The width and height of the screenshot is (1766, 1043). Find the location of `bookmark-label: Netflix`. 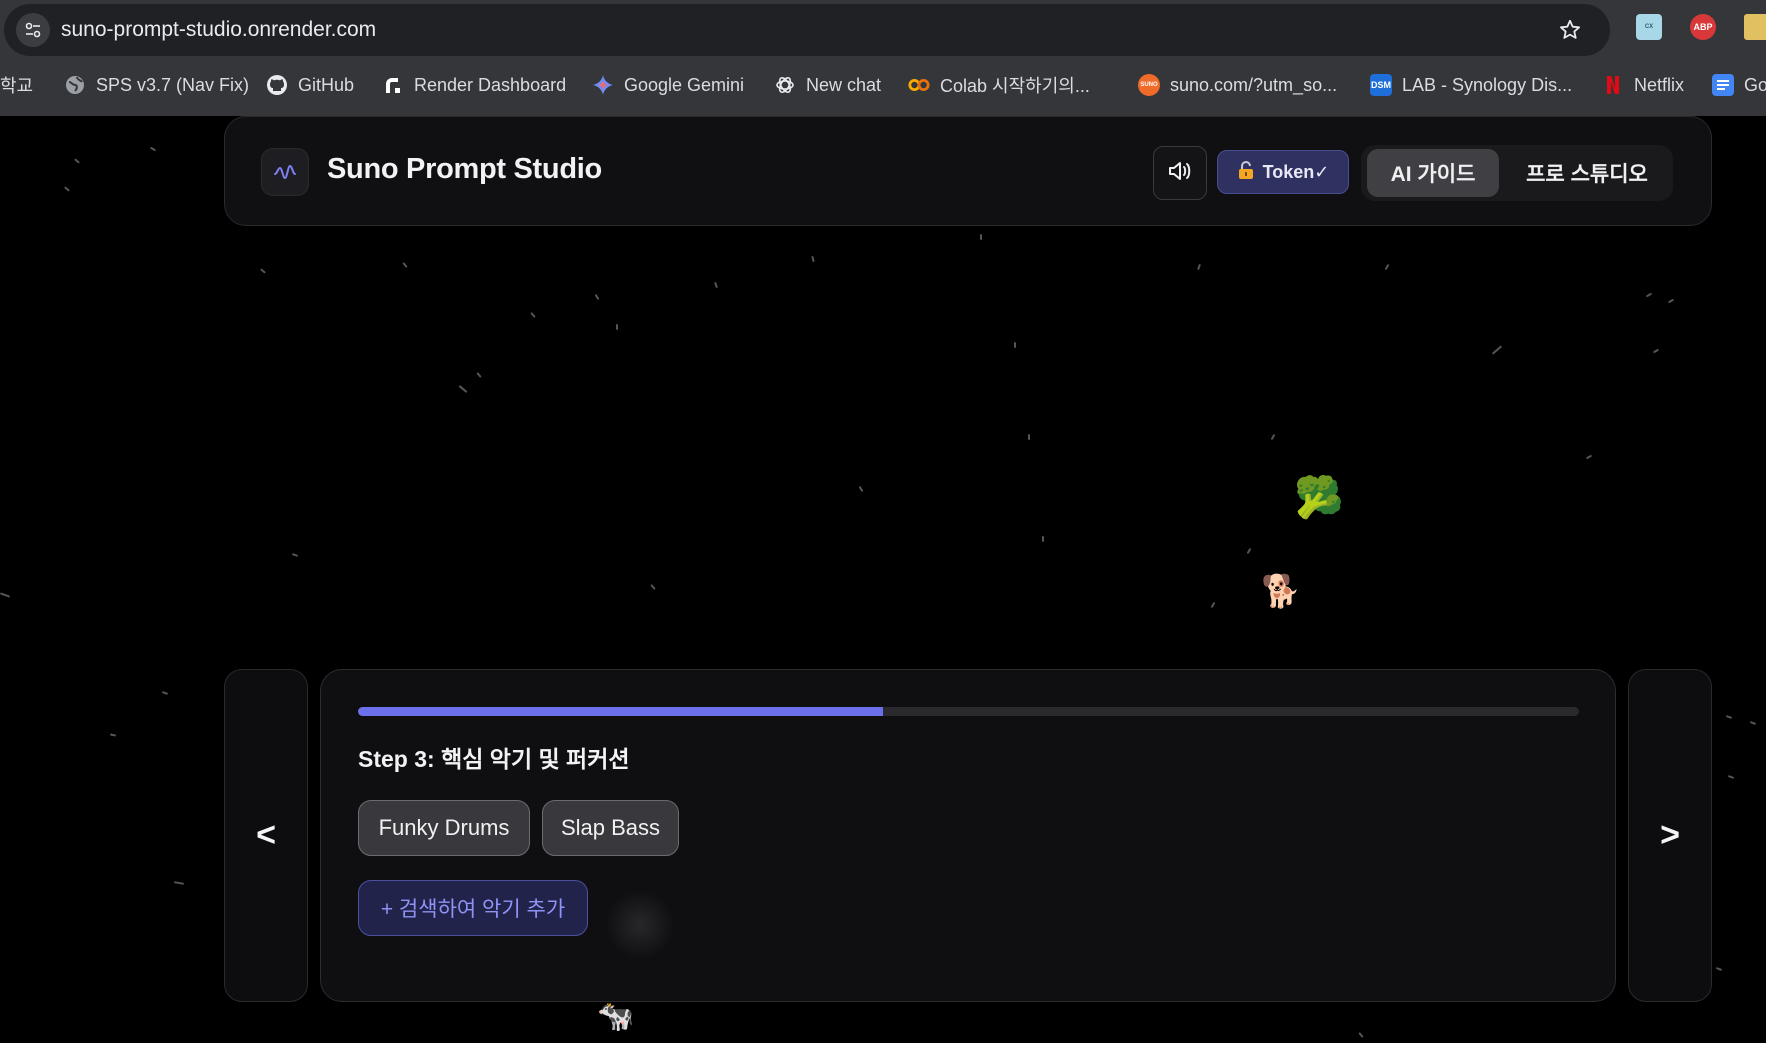

bookmark-label: Netflix is located at coordinates (1659, 84).